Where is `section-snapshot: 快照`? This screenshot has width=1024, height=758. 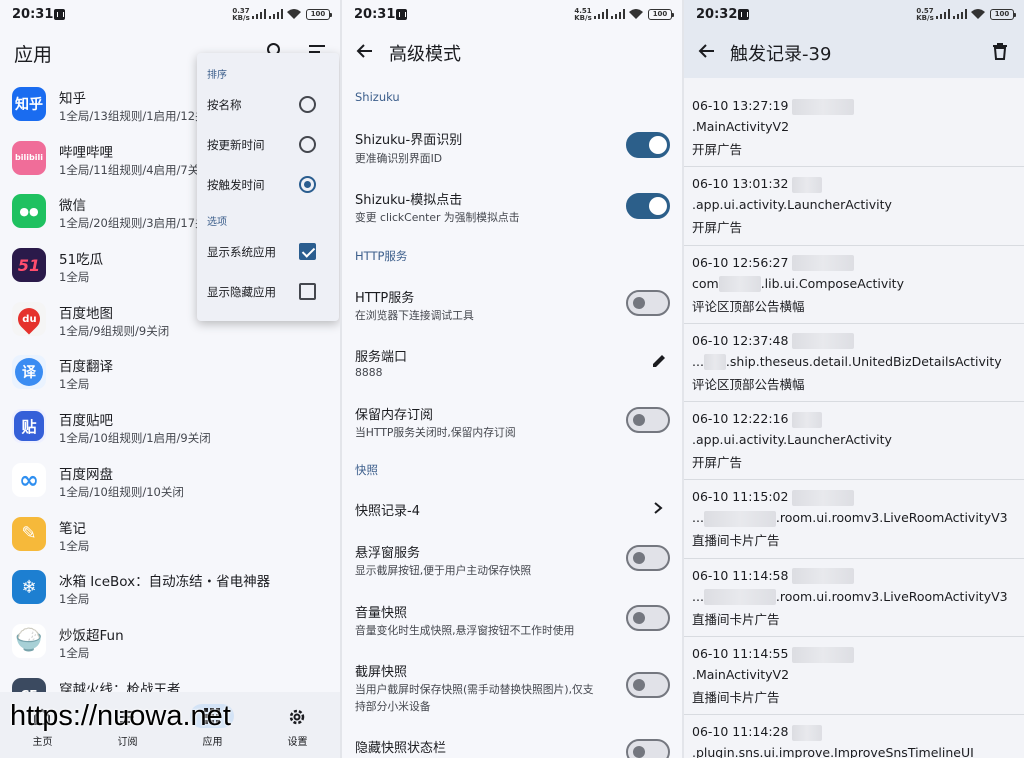 section-snapshot: 快照 is located at coordinates (366, 470).